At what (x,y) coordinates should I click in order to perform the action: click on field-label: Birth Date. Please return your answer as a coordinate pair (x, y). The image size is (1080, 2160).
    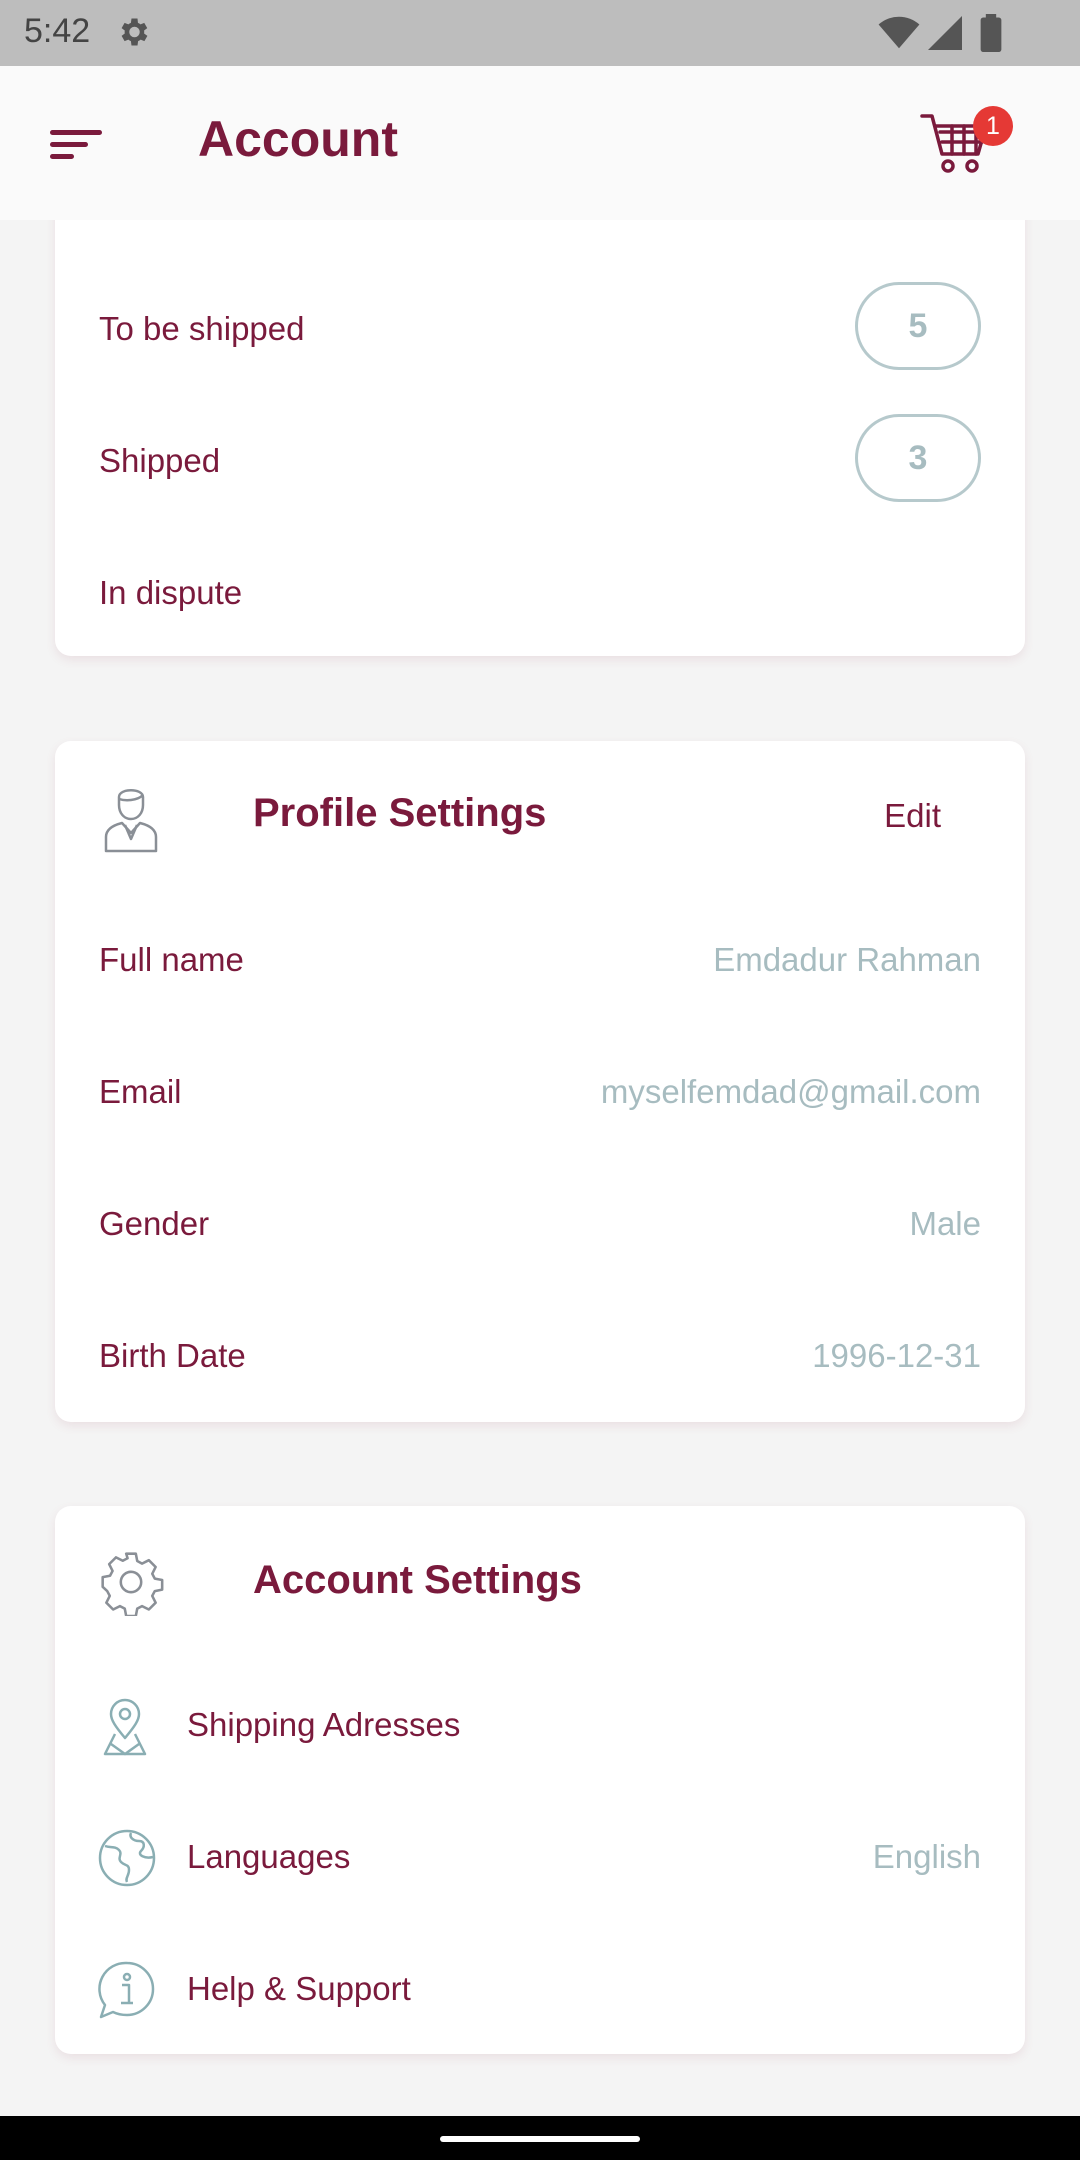
    Looking at the image, I should click on (172, 1355).